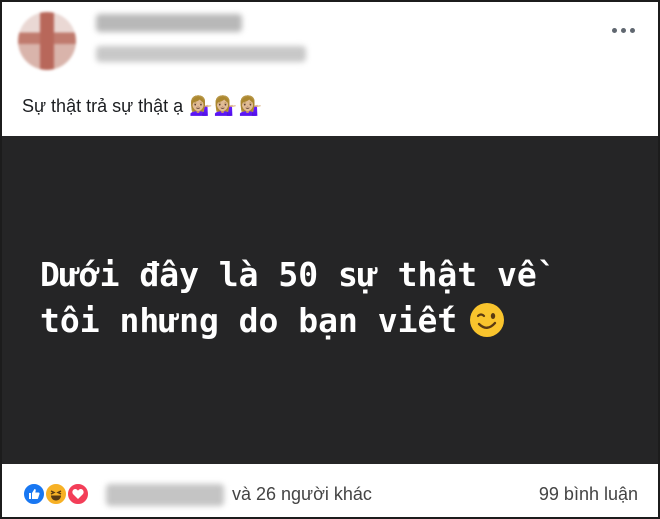 The height and width of the screenshot is (519, 660). What do you see at coordinates (623, 30) in the screenshot?
I see `more-horizontal-icon` at bounding box center [623, 30].